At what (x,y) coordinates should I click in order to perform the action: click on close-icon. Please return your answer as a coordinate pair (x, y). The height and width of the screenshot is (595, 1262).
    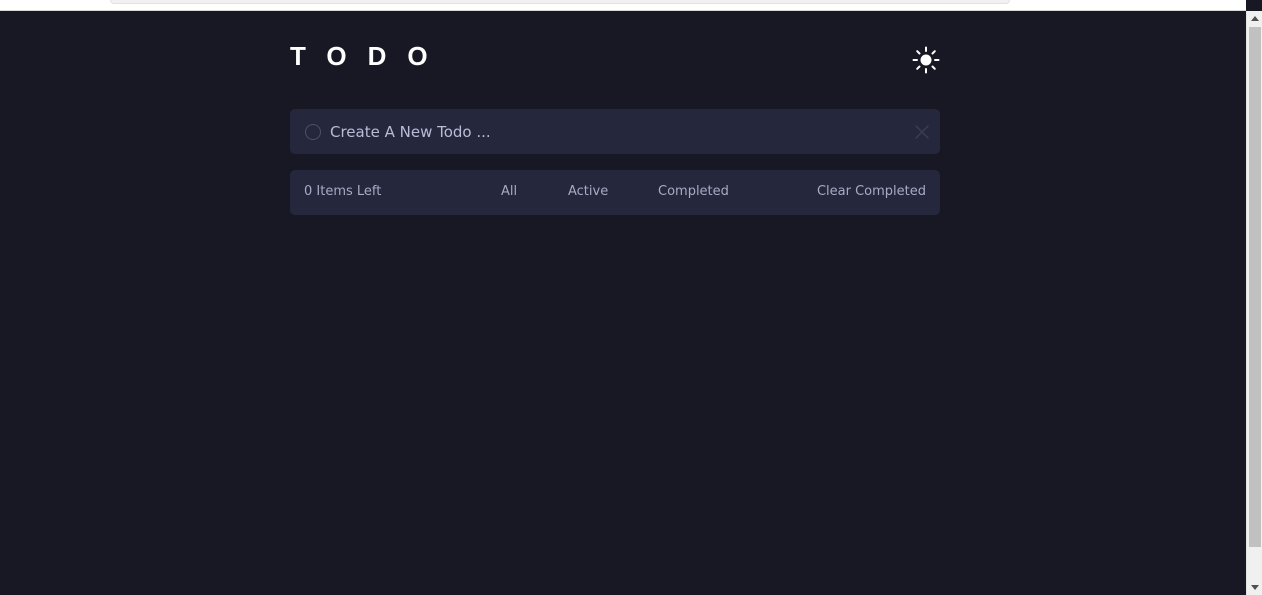
    Looking at the image, I should click on (922, 132).